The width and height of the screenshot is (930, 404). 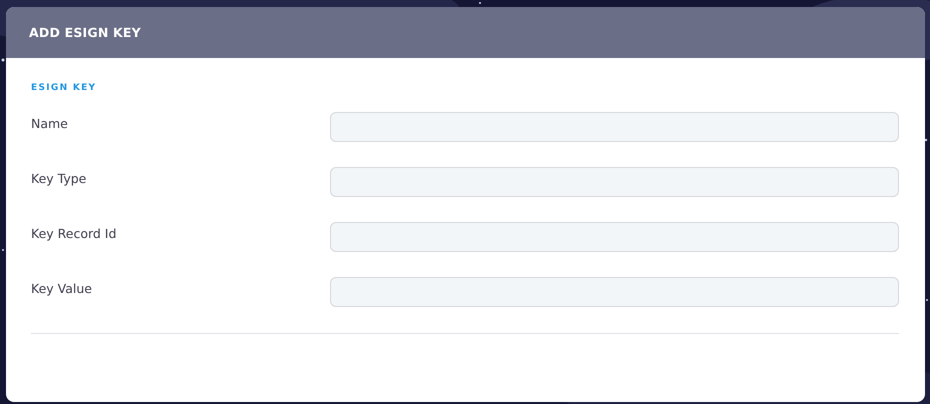 I want to click on section-title: ESIGN KEY, so click(x=63, y=88).